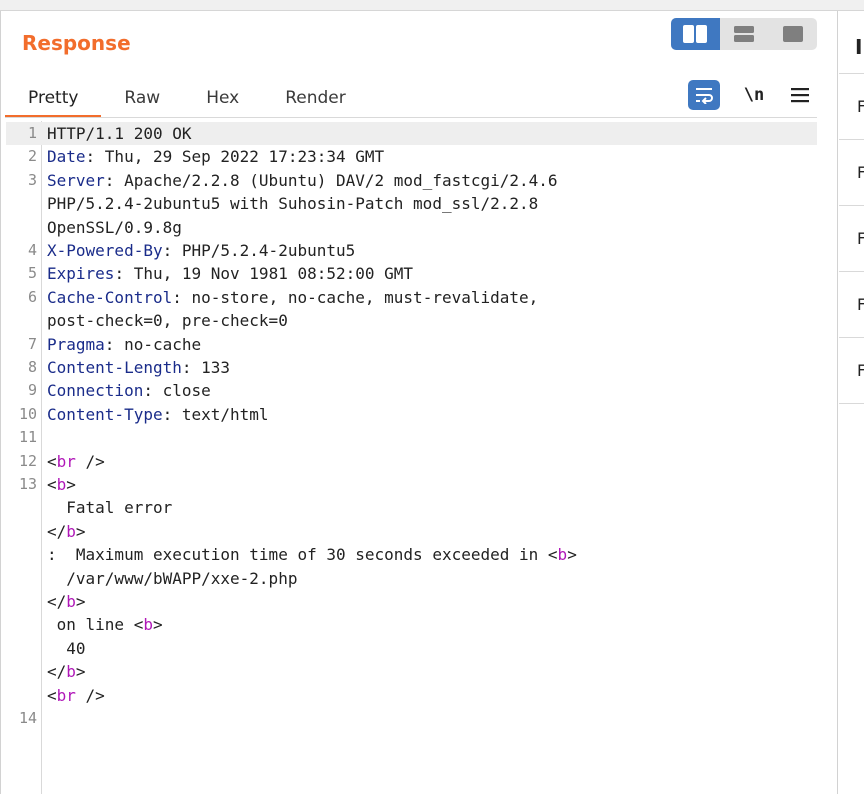 Image resolution: width=864 pixels, height=794 pixels. I want to click on layout-split-horizontal-icon, so click(744, 34).